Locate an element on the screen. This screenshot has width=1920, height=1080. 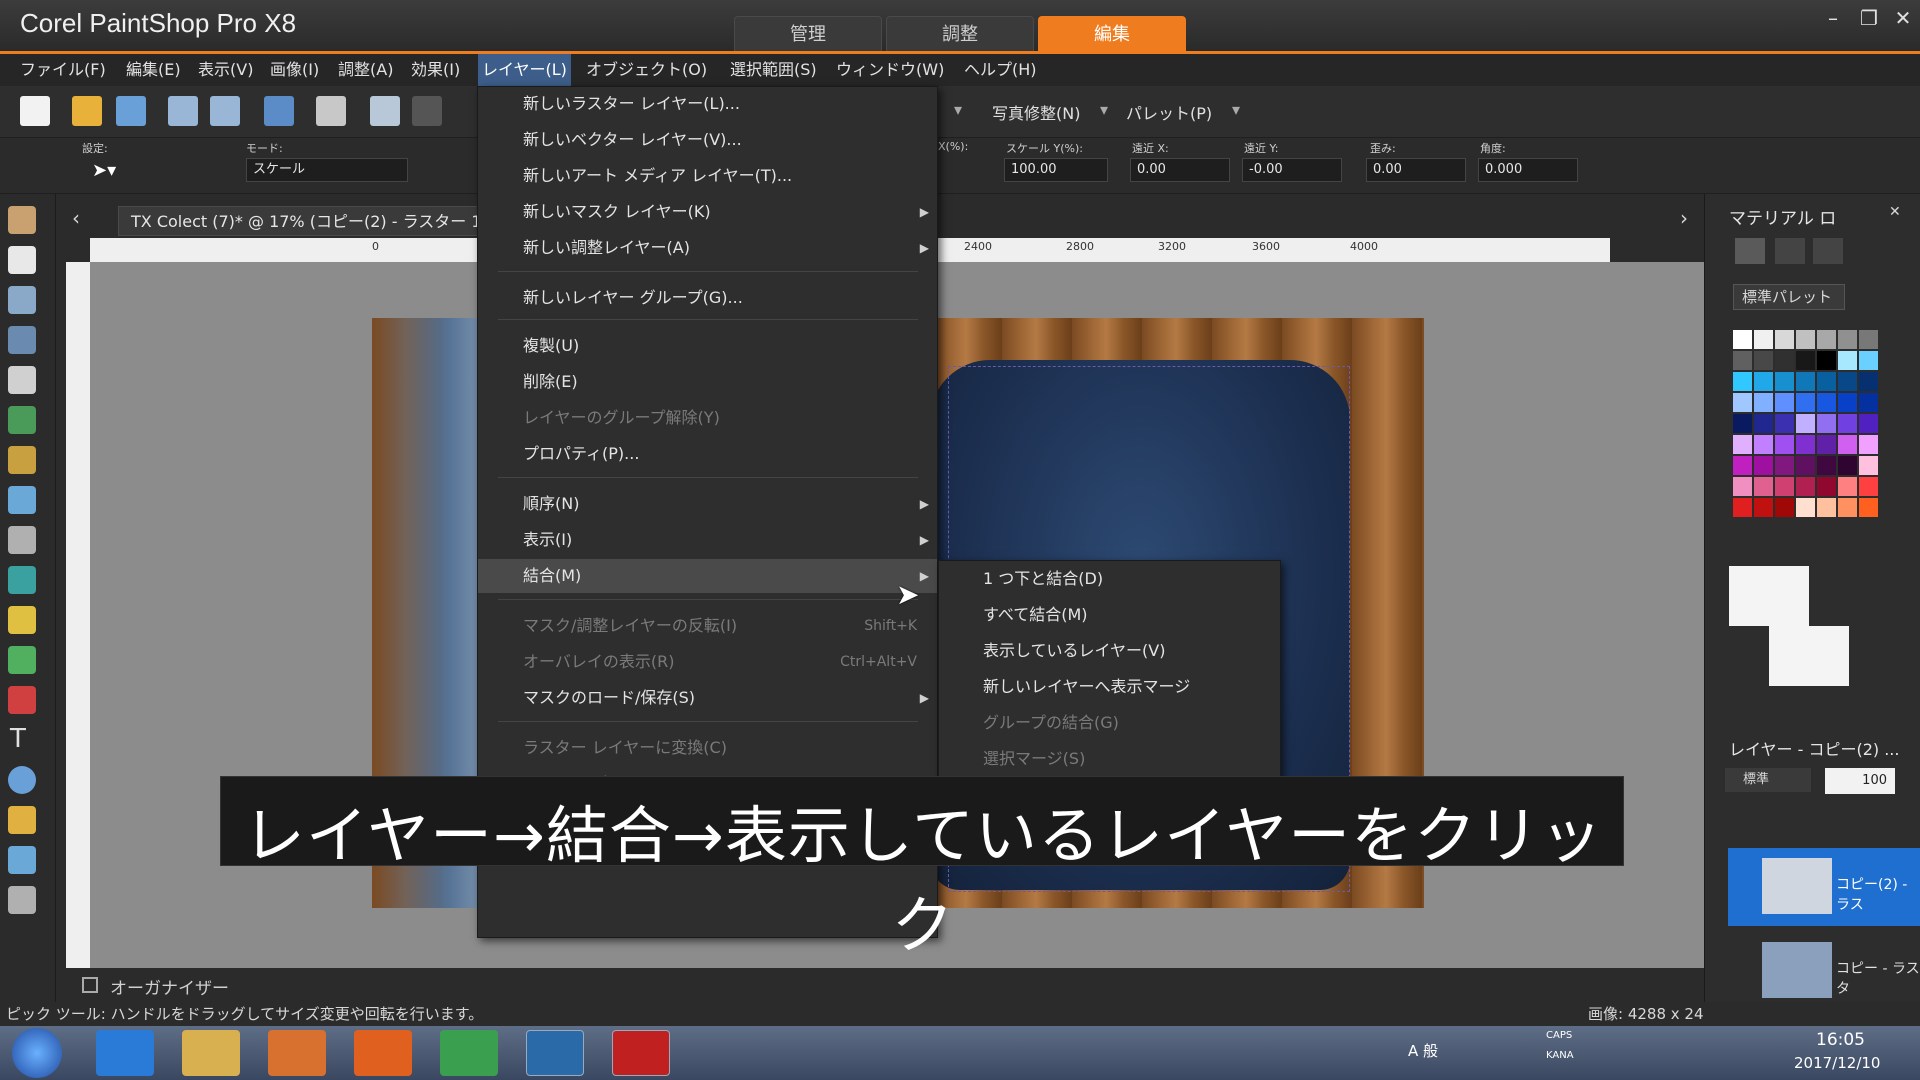
art-media-tool-icon is located at coordinates (22, 900).